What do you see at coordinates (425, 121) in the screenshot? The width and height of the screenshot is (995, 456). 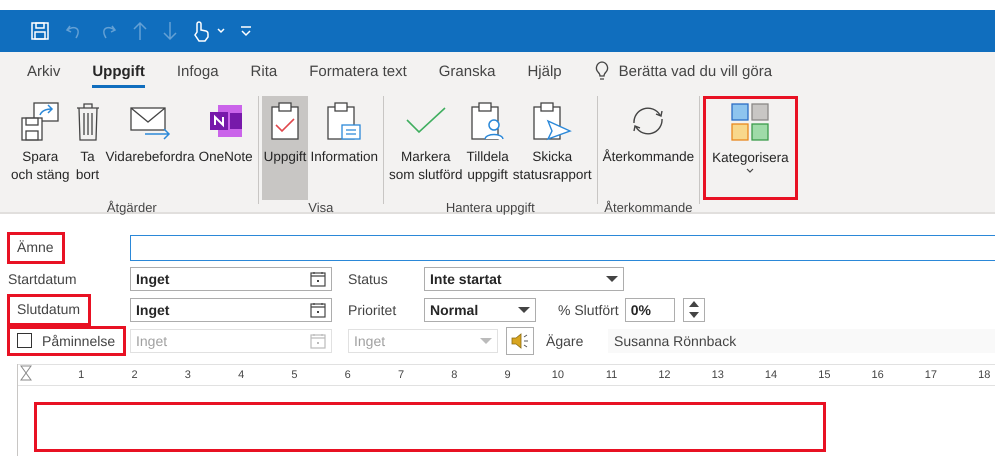 I see `checkmark-icon` at bounding box center [425, 121].